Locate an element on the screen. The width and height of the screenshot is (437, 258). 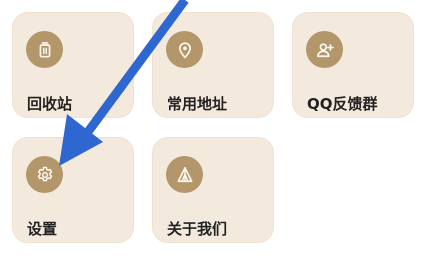
frequent-address-label: 常用地址 is located at coordinates (197, 104).